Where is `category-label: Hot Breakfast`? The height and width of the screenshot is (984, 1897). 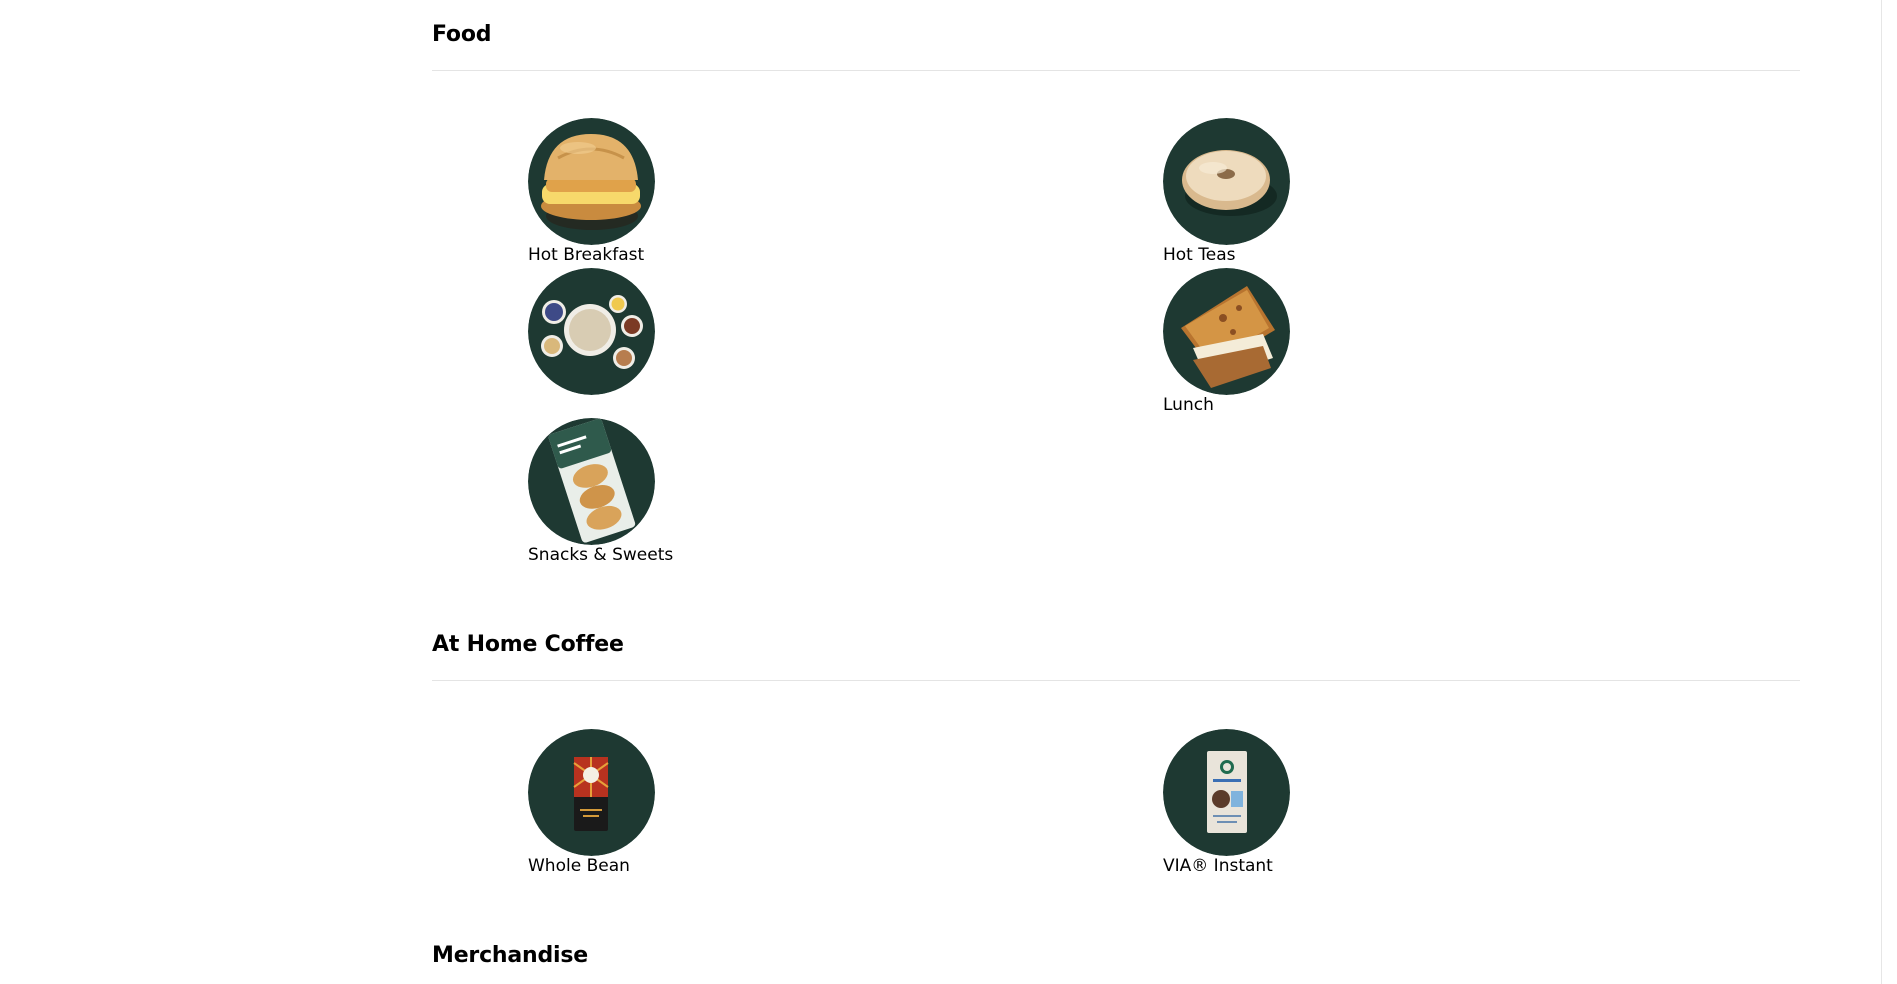 category-label: Hot Breakfast is located at coordinates (586, 255).